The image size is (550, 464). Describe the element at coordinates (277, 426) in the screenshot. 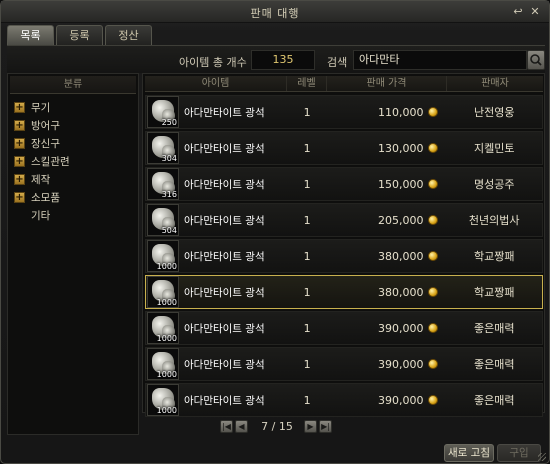

I see `page-indicator: 7 / 15` at that location.